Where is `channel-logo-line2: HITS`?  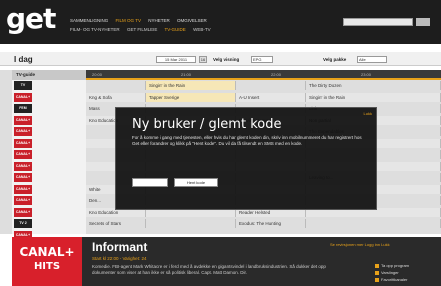 channel-logo-line2: HITS is located at coordinates (47, 266).